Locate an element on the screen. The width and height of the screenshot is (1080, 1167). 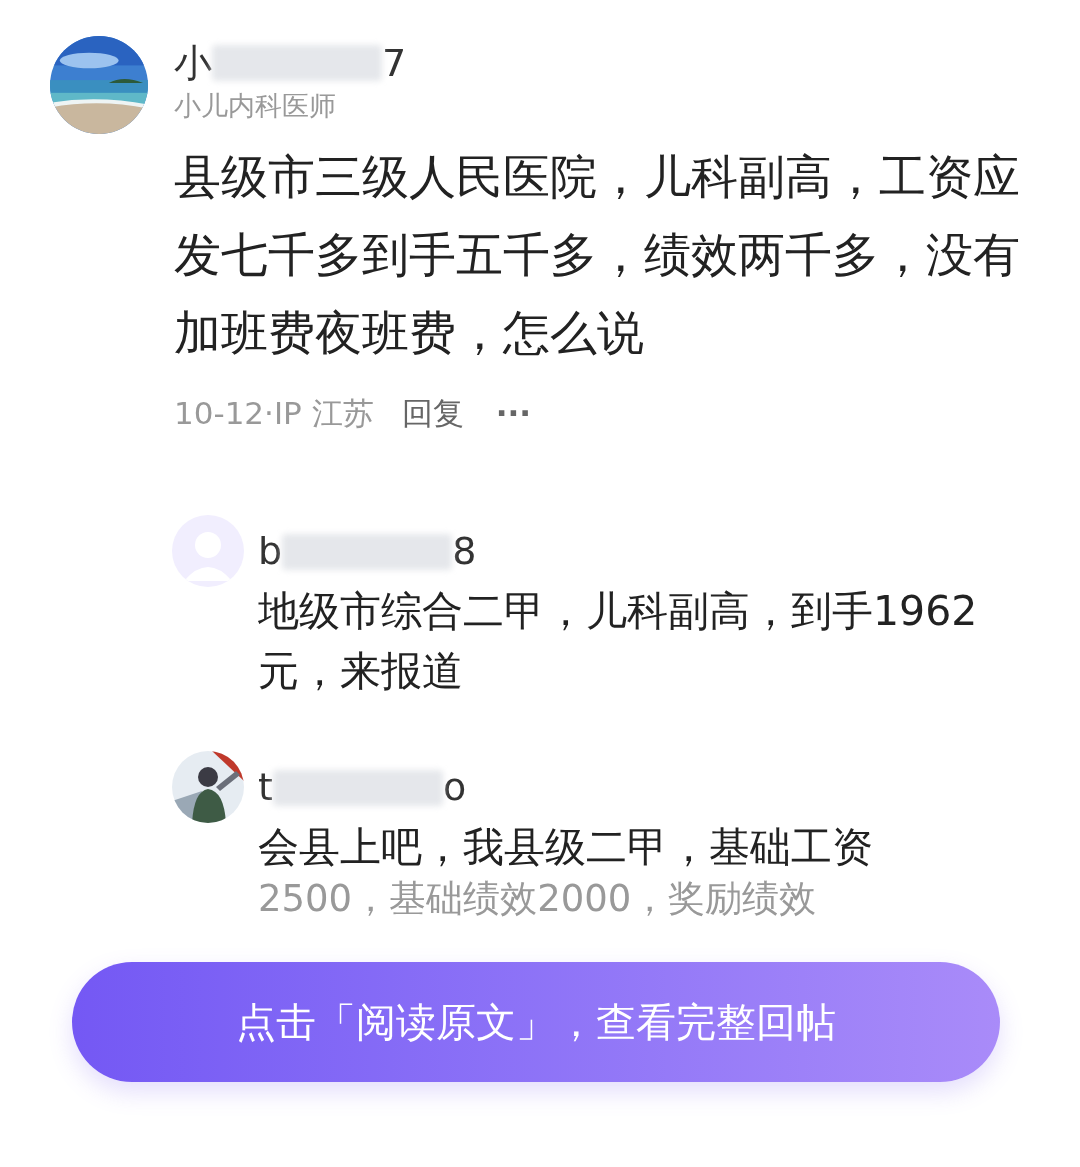
author-title: 小儿内科医师 is located at coordinates (255, 106).